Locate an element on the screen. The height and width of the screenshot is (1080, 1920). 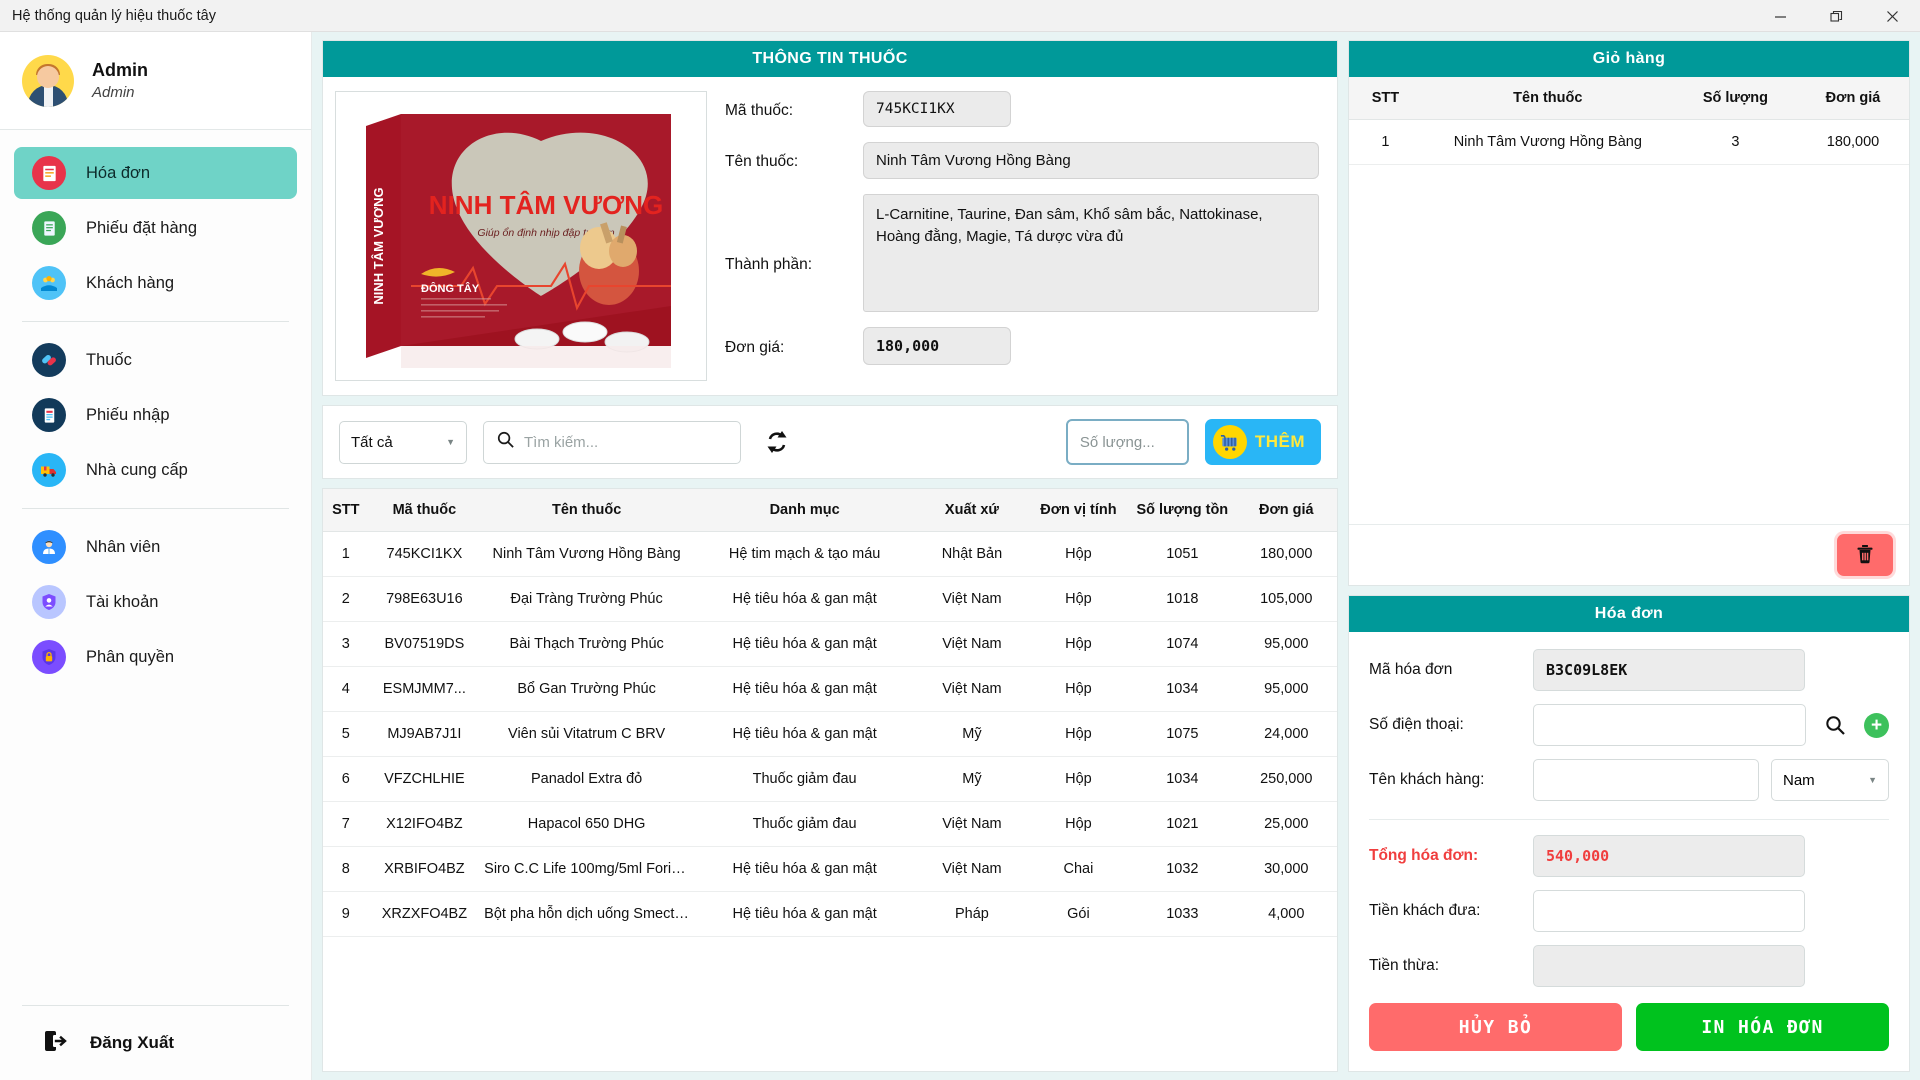
sidebar-item-phieu-dat-hang: Phiếu đặt hàng is located at coordinates (155, 228).